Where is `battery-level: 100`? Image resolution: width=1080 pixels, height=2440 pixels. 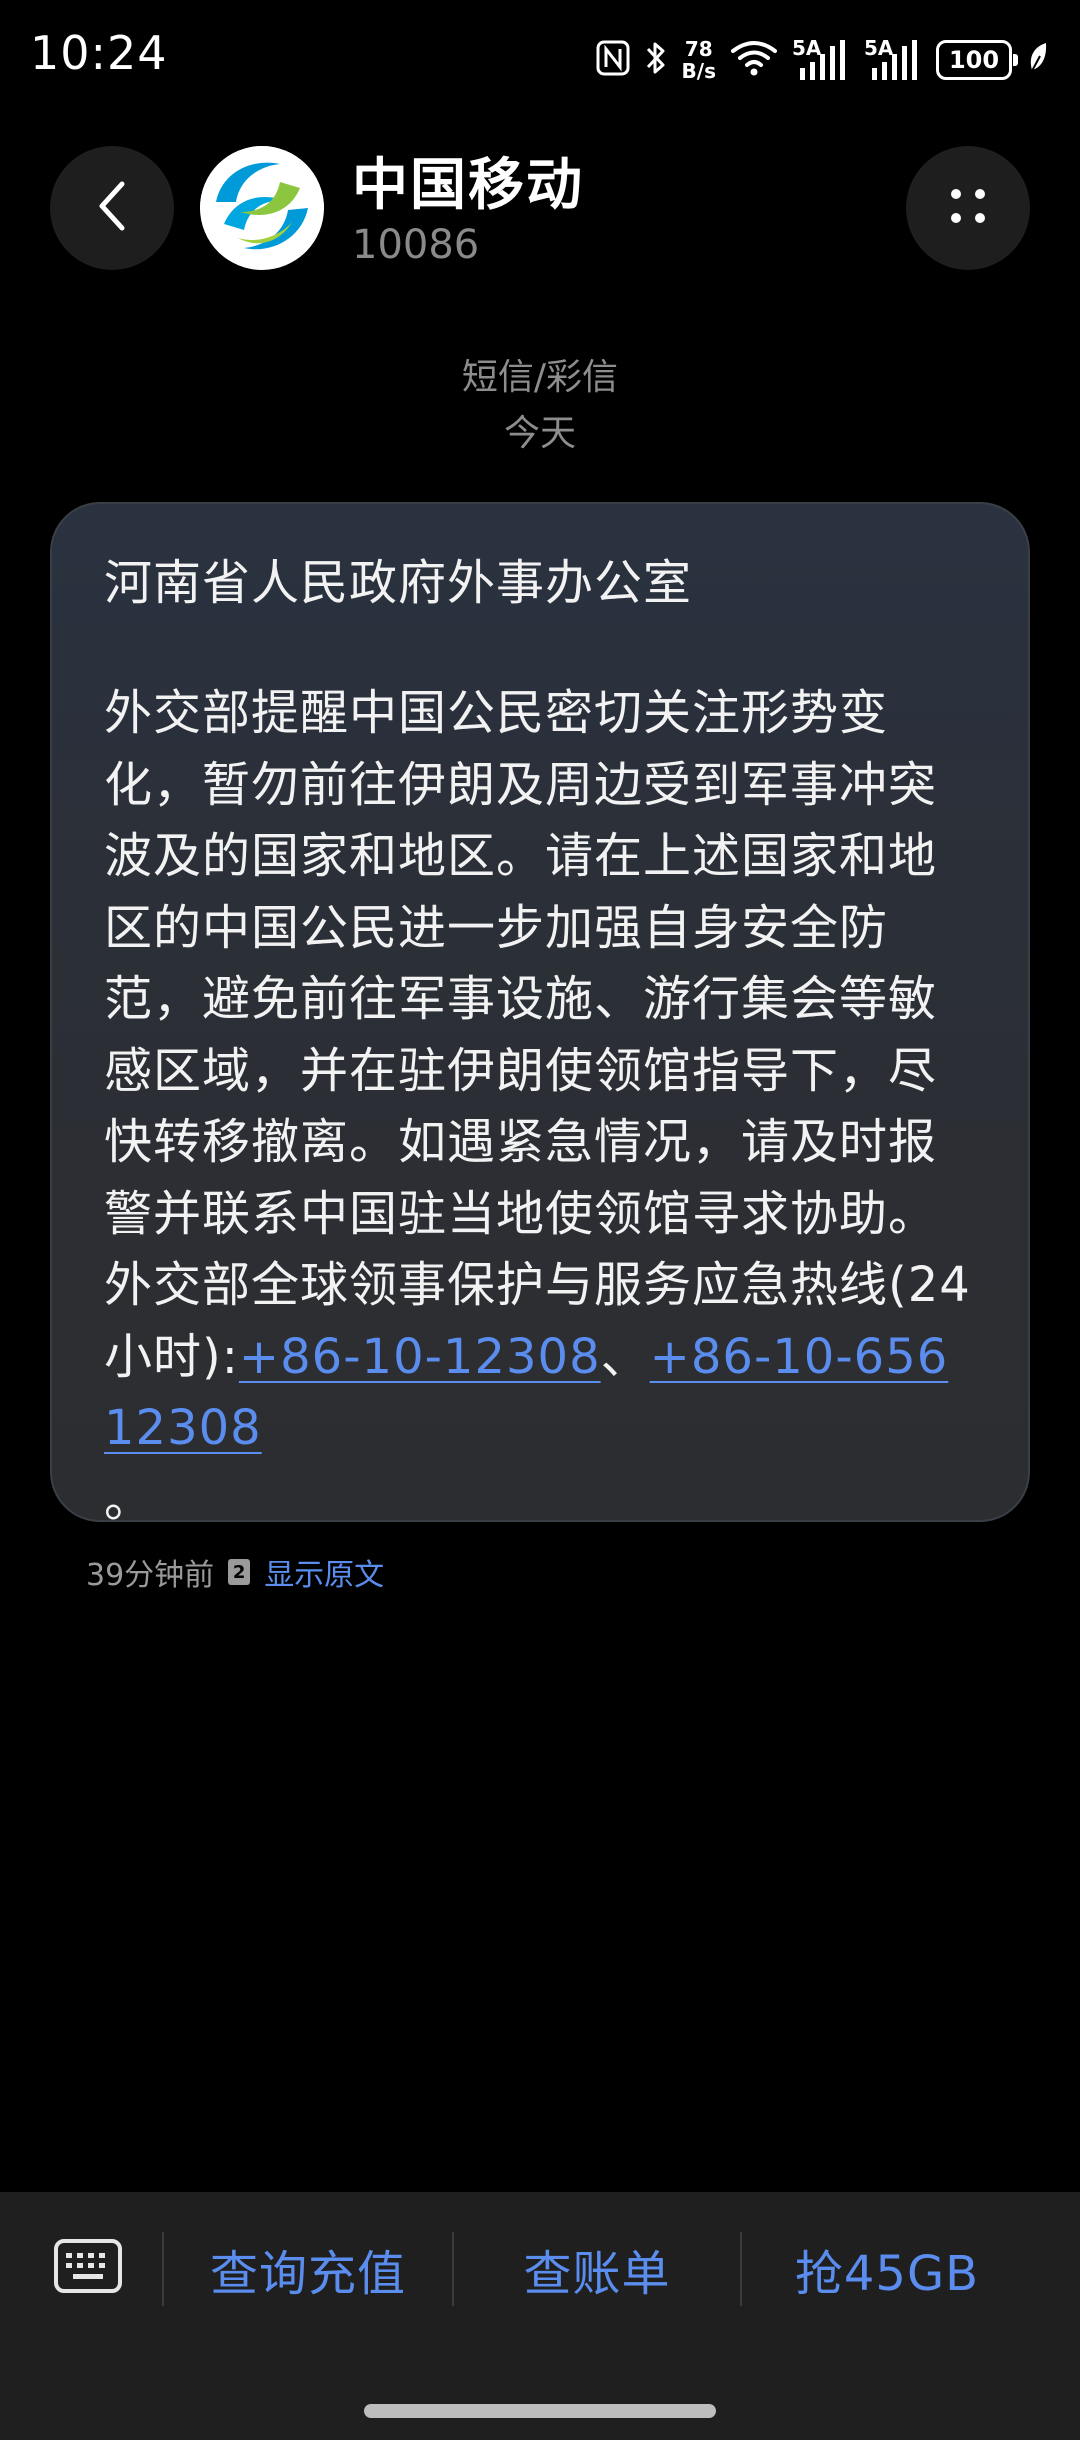
battery-level: 100 is located at coordinates (974, 60).